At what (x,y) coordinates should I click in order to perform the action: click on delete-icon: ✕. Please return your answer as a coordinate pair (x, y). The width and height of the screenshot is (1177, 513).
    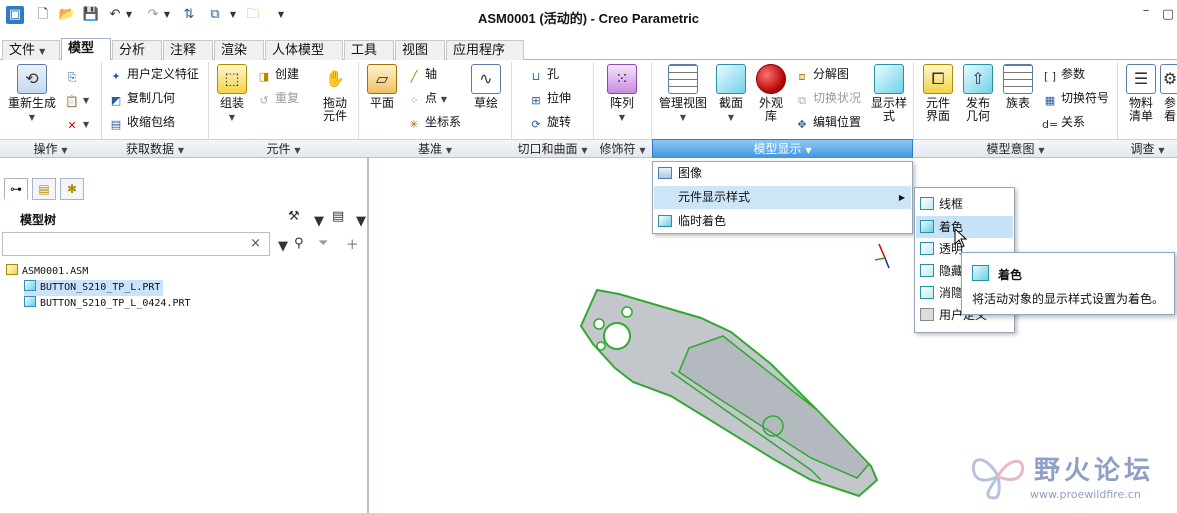
    Looking at the image, I should click on (72, 125).